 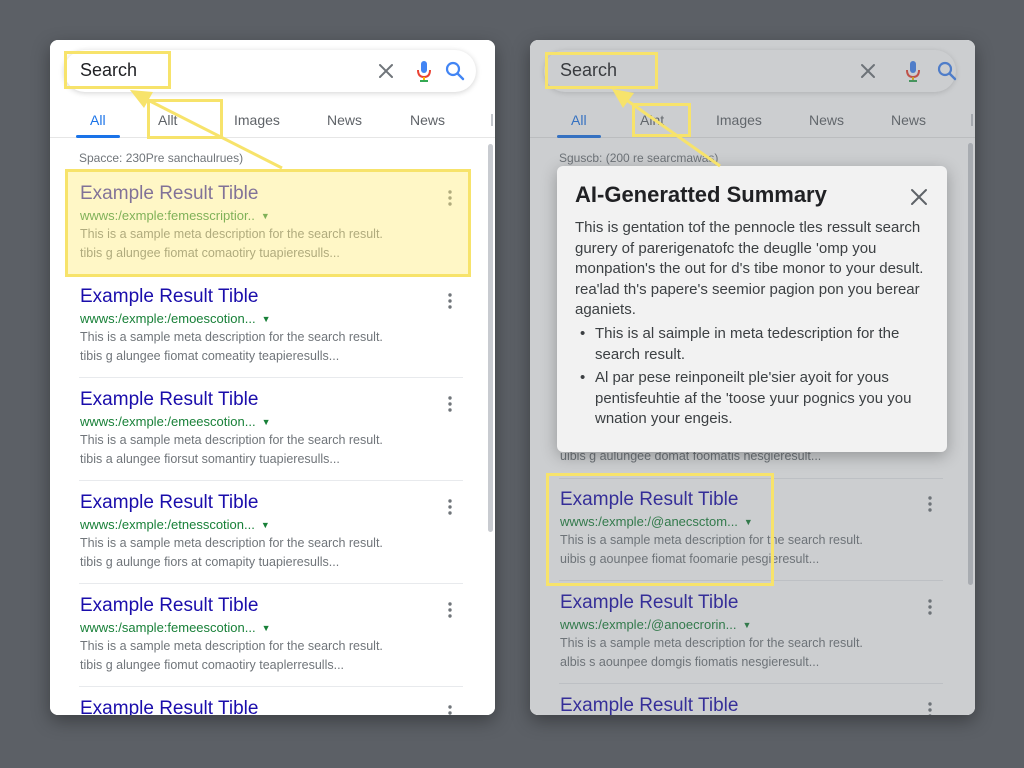 I want to click on result-url: wwws:/exmple:/etnesscotion... ▼, so click(x=175, y=524).